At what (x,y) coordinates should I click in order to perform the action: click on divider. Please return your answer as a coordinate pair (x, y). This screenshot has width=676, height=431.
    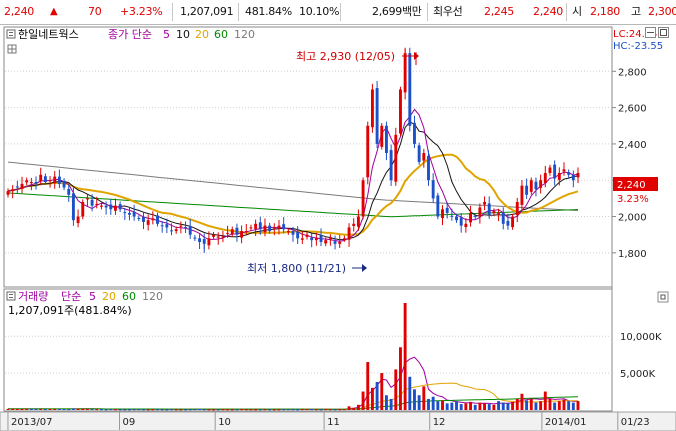
    Looking at the image, I should click on (427, 12).